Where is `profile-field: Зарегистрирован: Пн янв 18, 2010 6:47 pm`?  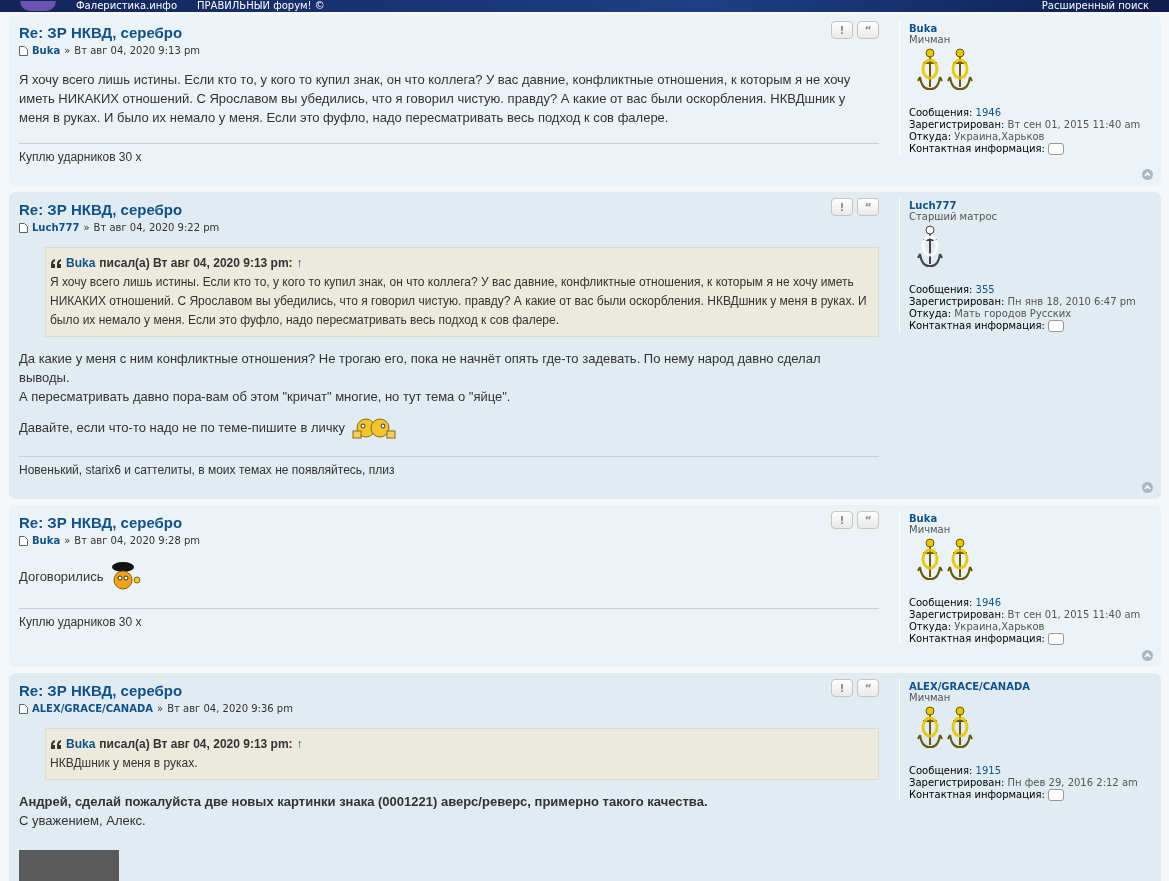 profile-field: Зарегистрирован: Пн янв 18, 2010 6:47 pm is located at coordinates (1029, 302).